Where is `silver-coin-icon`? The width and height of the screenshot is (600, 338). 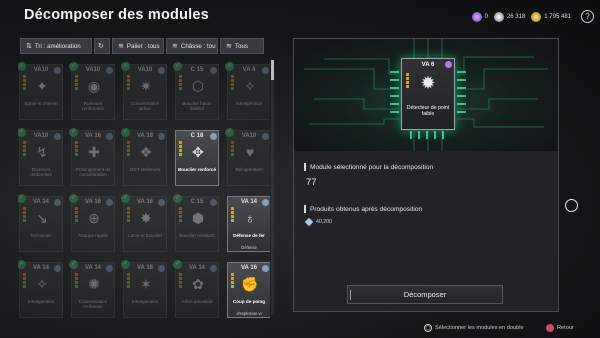
silver-coin-icon is located at coordinates (498, 16).